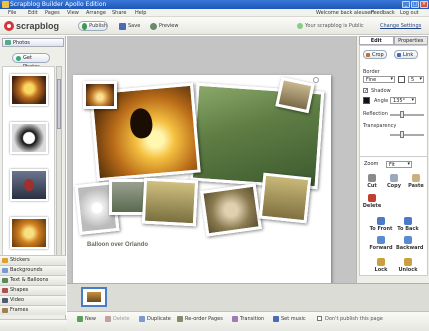 This screenshot has height=331, width=429. I want to click on page-thumbnail, so click(94, 297).